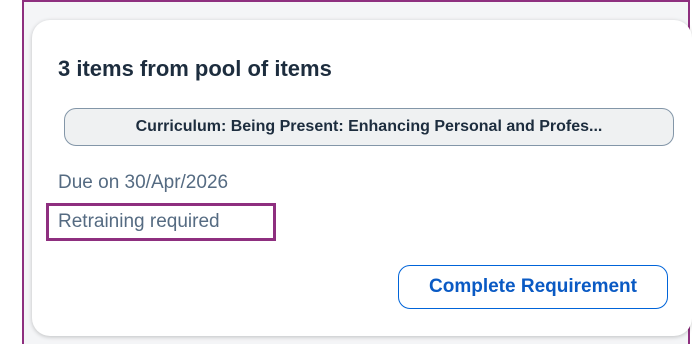  Describe the element at coordinates (533, 287) in the screenshot. I see `complete-requirement-button: Complete Requirement` at that location.